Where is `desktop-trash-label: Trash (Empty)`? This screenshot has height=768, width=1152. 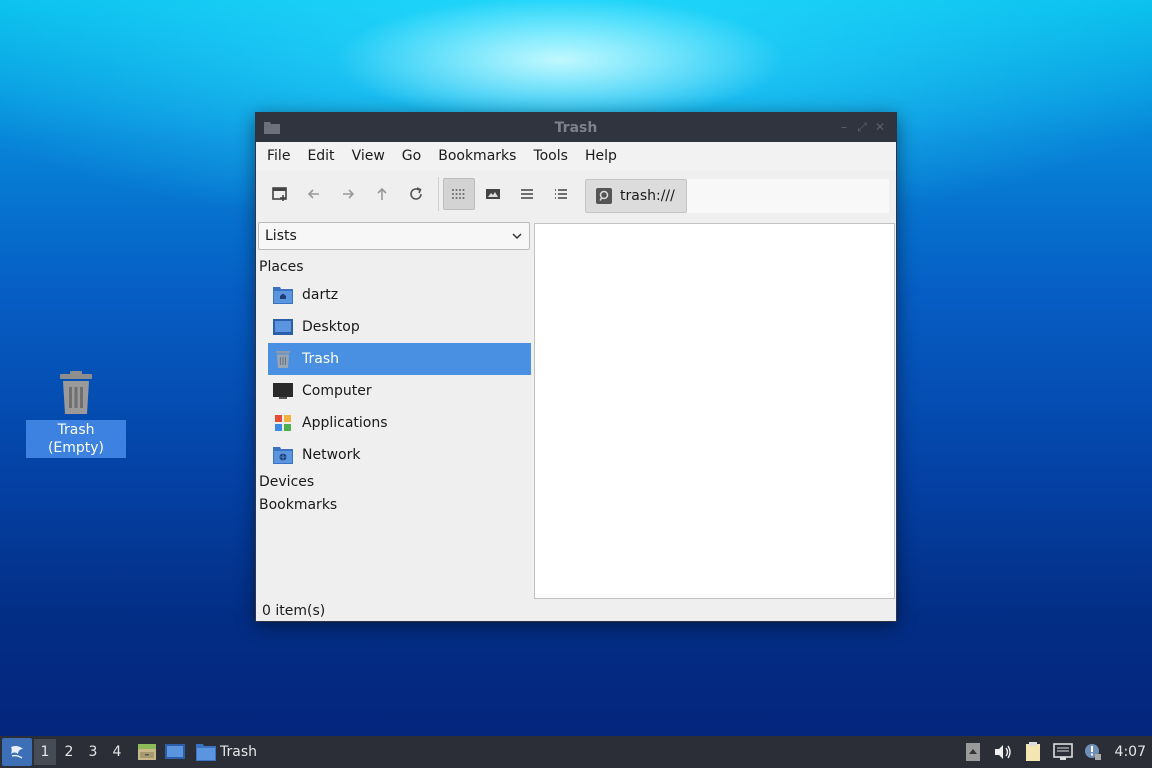
desktop-trash-label: Trash (Empty) is located at coordinates (76, 439).